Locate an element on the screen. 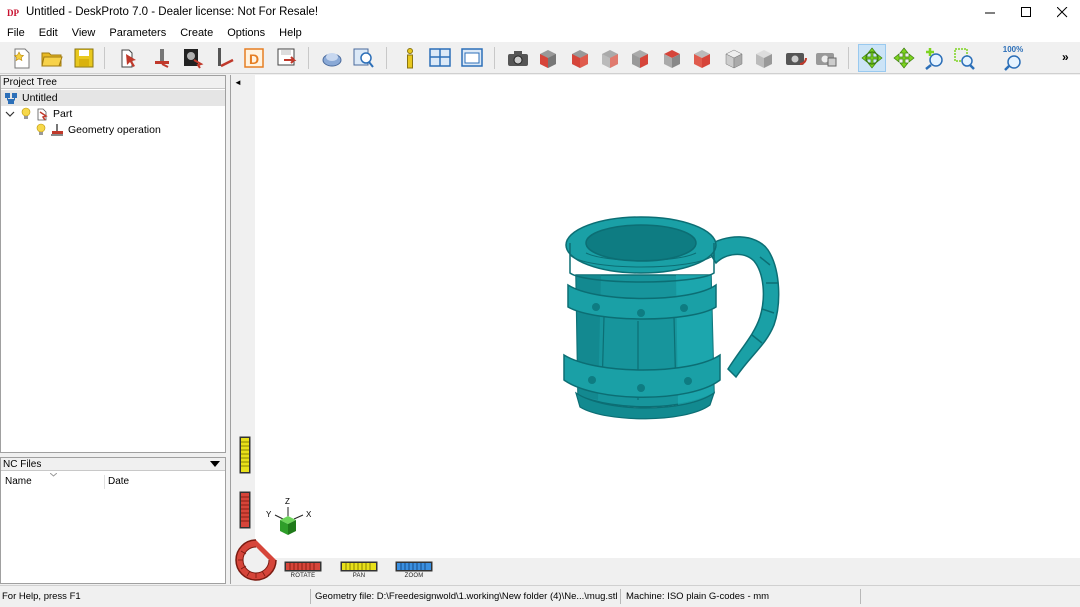 The width and height of the screenshot is (1080, 607). menu-create: Create is located at coordinates (196, 33).